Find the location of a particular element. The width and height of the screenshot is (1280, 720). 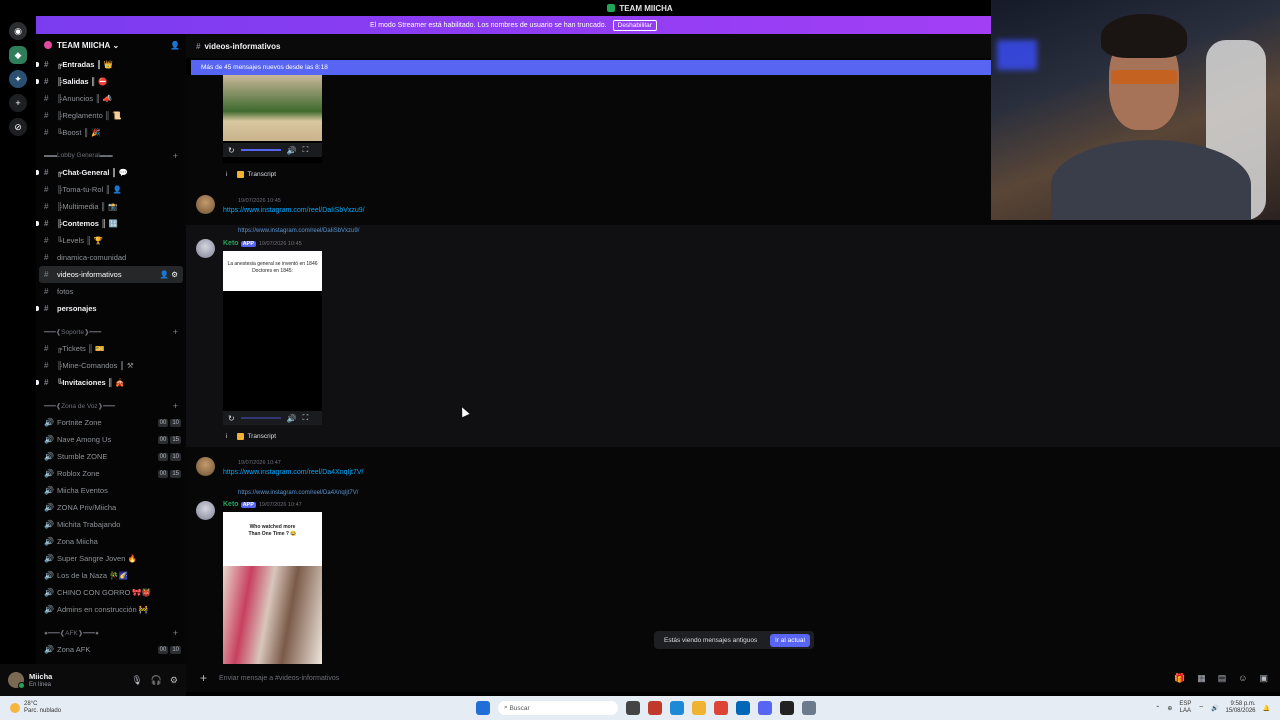

invite-icon: 👤 is located at coordinates (164, 274).